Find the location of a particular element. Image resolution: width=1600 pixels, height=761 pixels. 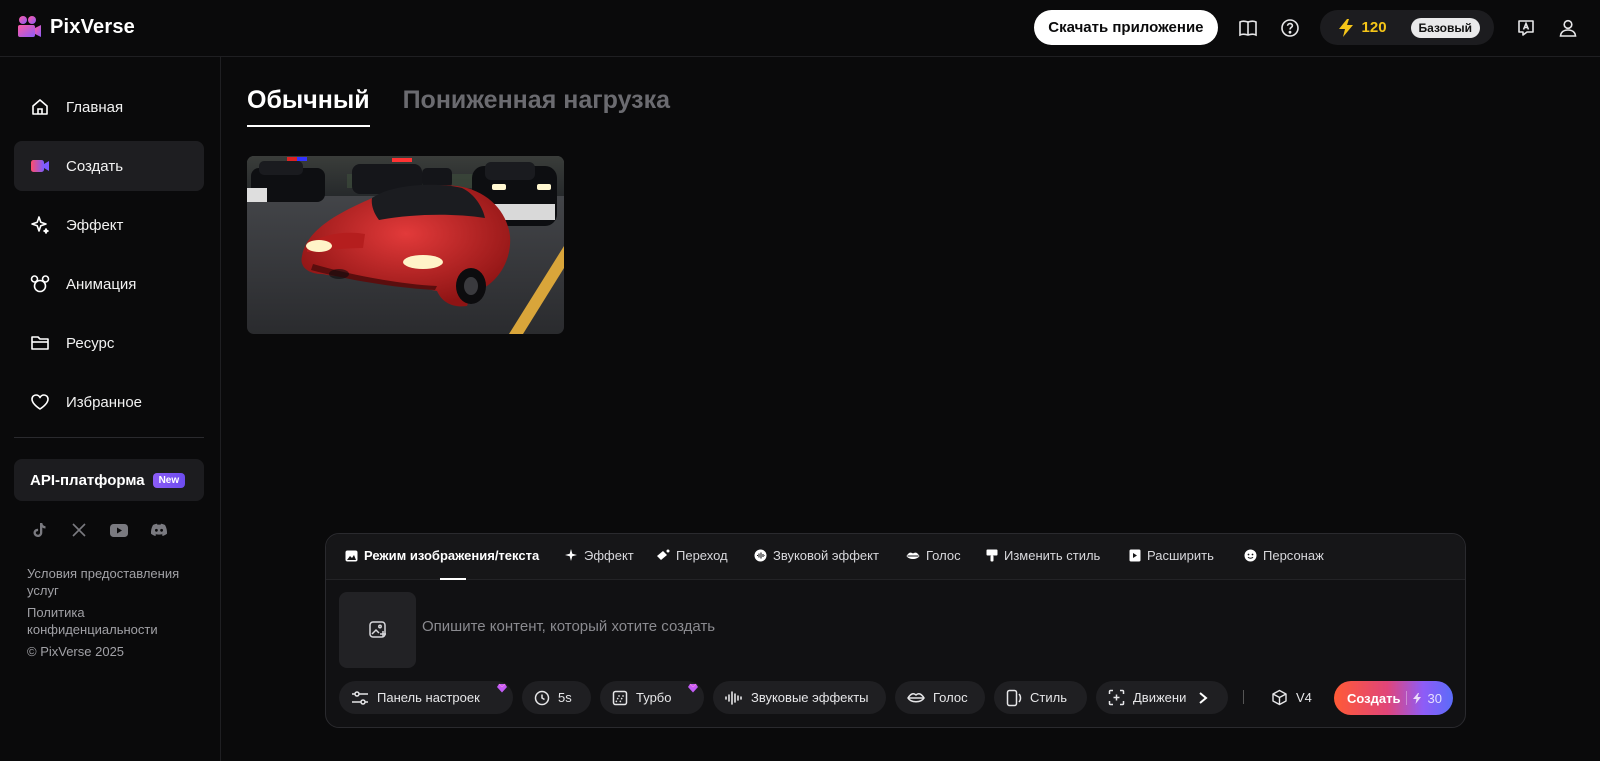

tab-change-style: Изменить стиль is located at coordinates (1043, 555).